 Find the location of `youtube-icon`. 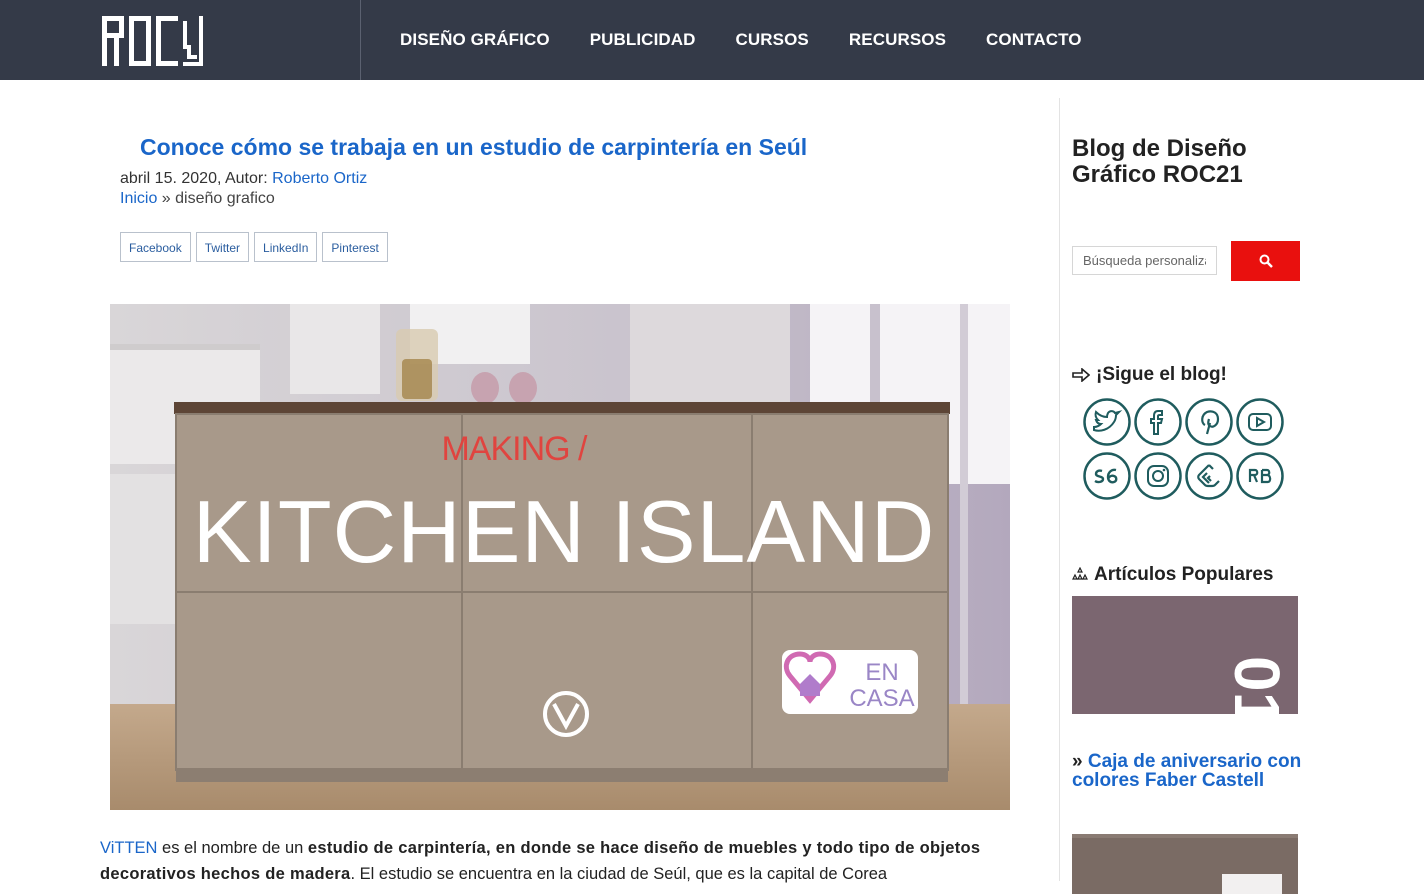

youtube-icon is located at coordinates (1260, 422).